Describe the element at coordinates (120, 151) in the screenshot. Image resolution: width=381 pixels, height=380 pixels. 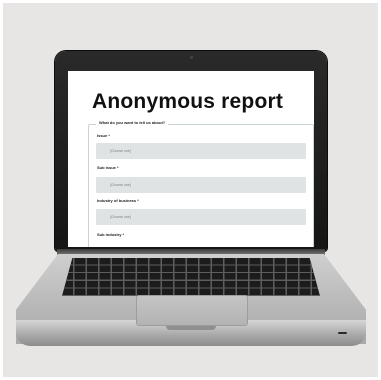
I see `issue-select-value: [Choose one]` at that location.